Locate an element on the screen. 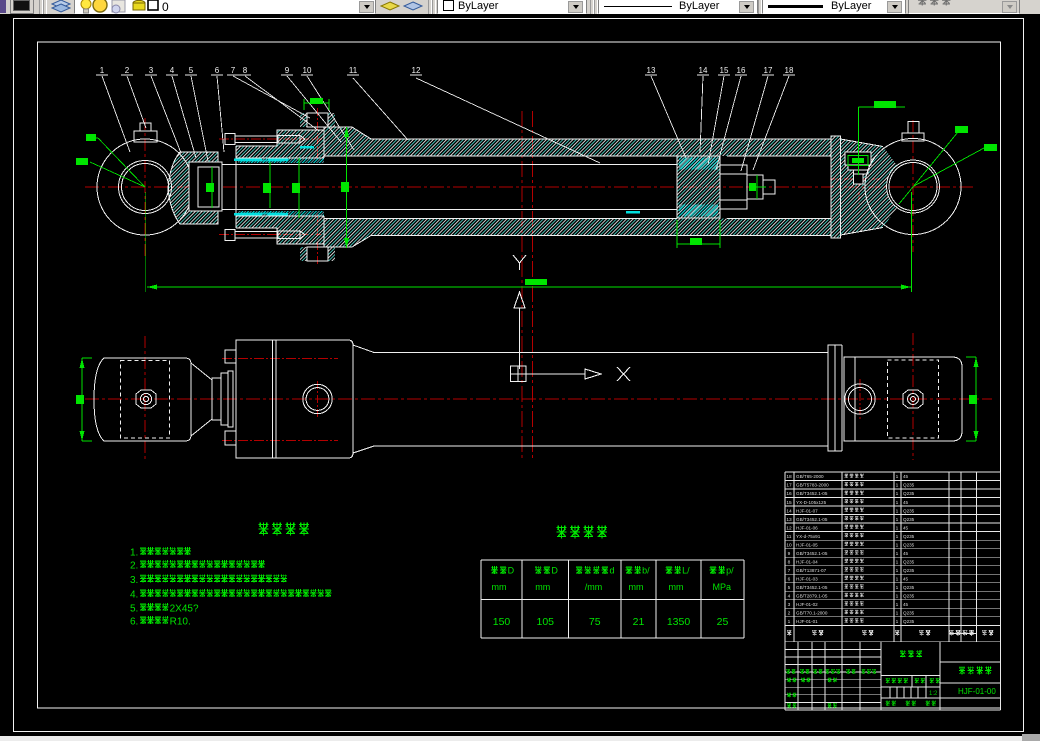  svg-text: 1:2 is located at coordinates (933, 694).